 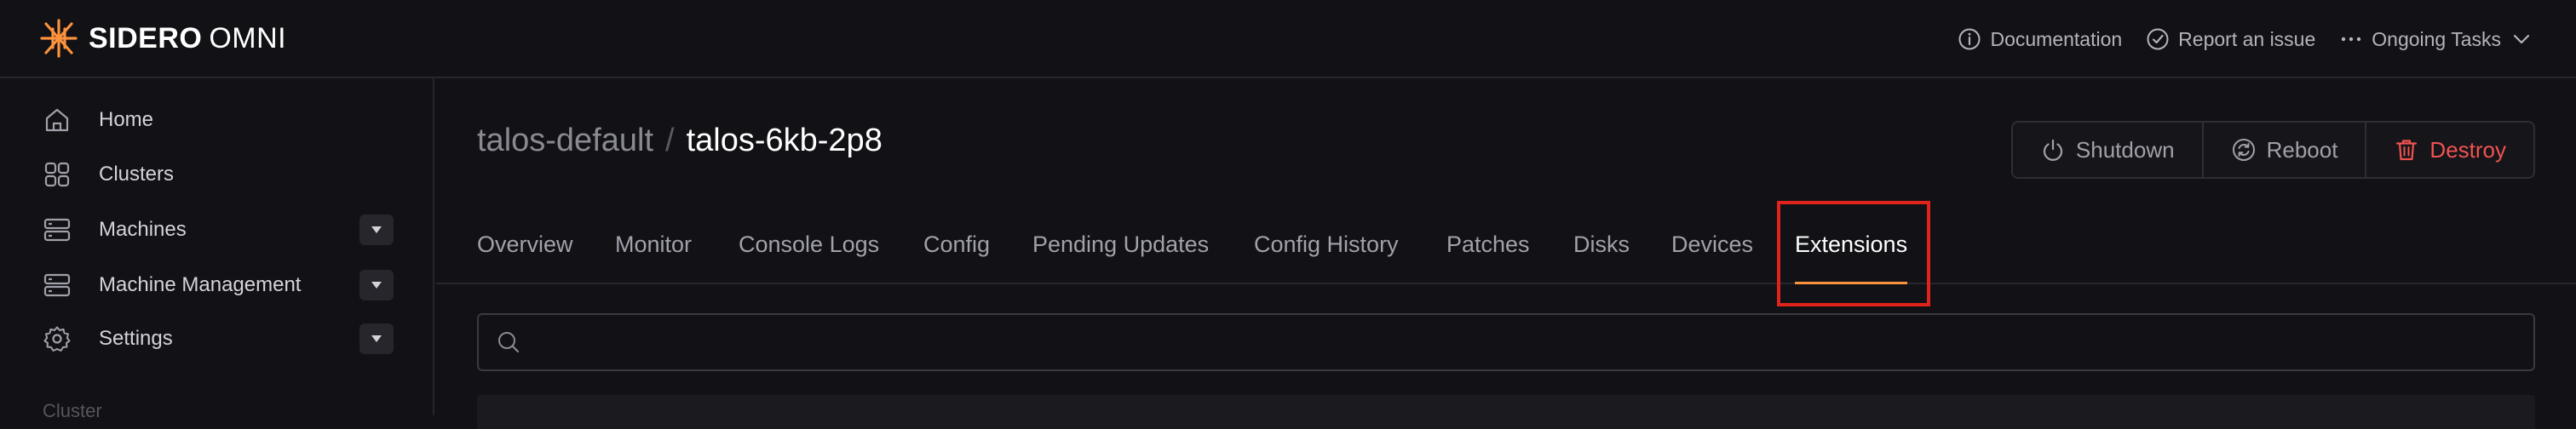 I want to click on check-circle-icon, so click(x=2158, y=39).